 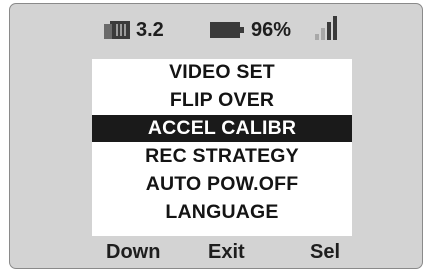 What do you see at coordinates (222, 72) in the screenshot?
I see `menu-item-video-set: VIDEO SET` at bounding box center [222, 72].